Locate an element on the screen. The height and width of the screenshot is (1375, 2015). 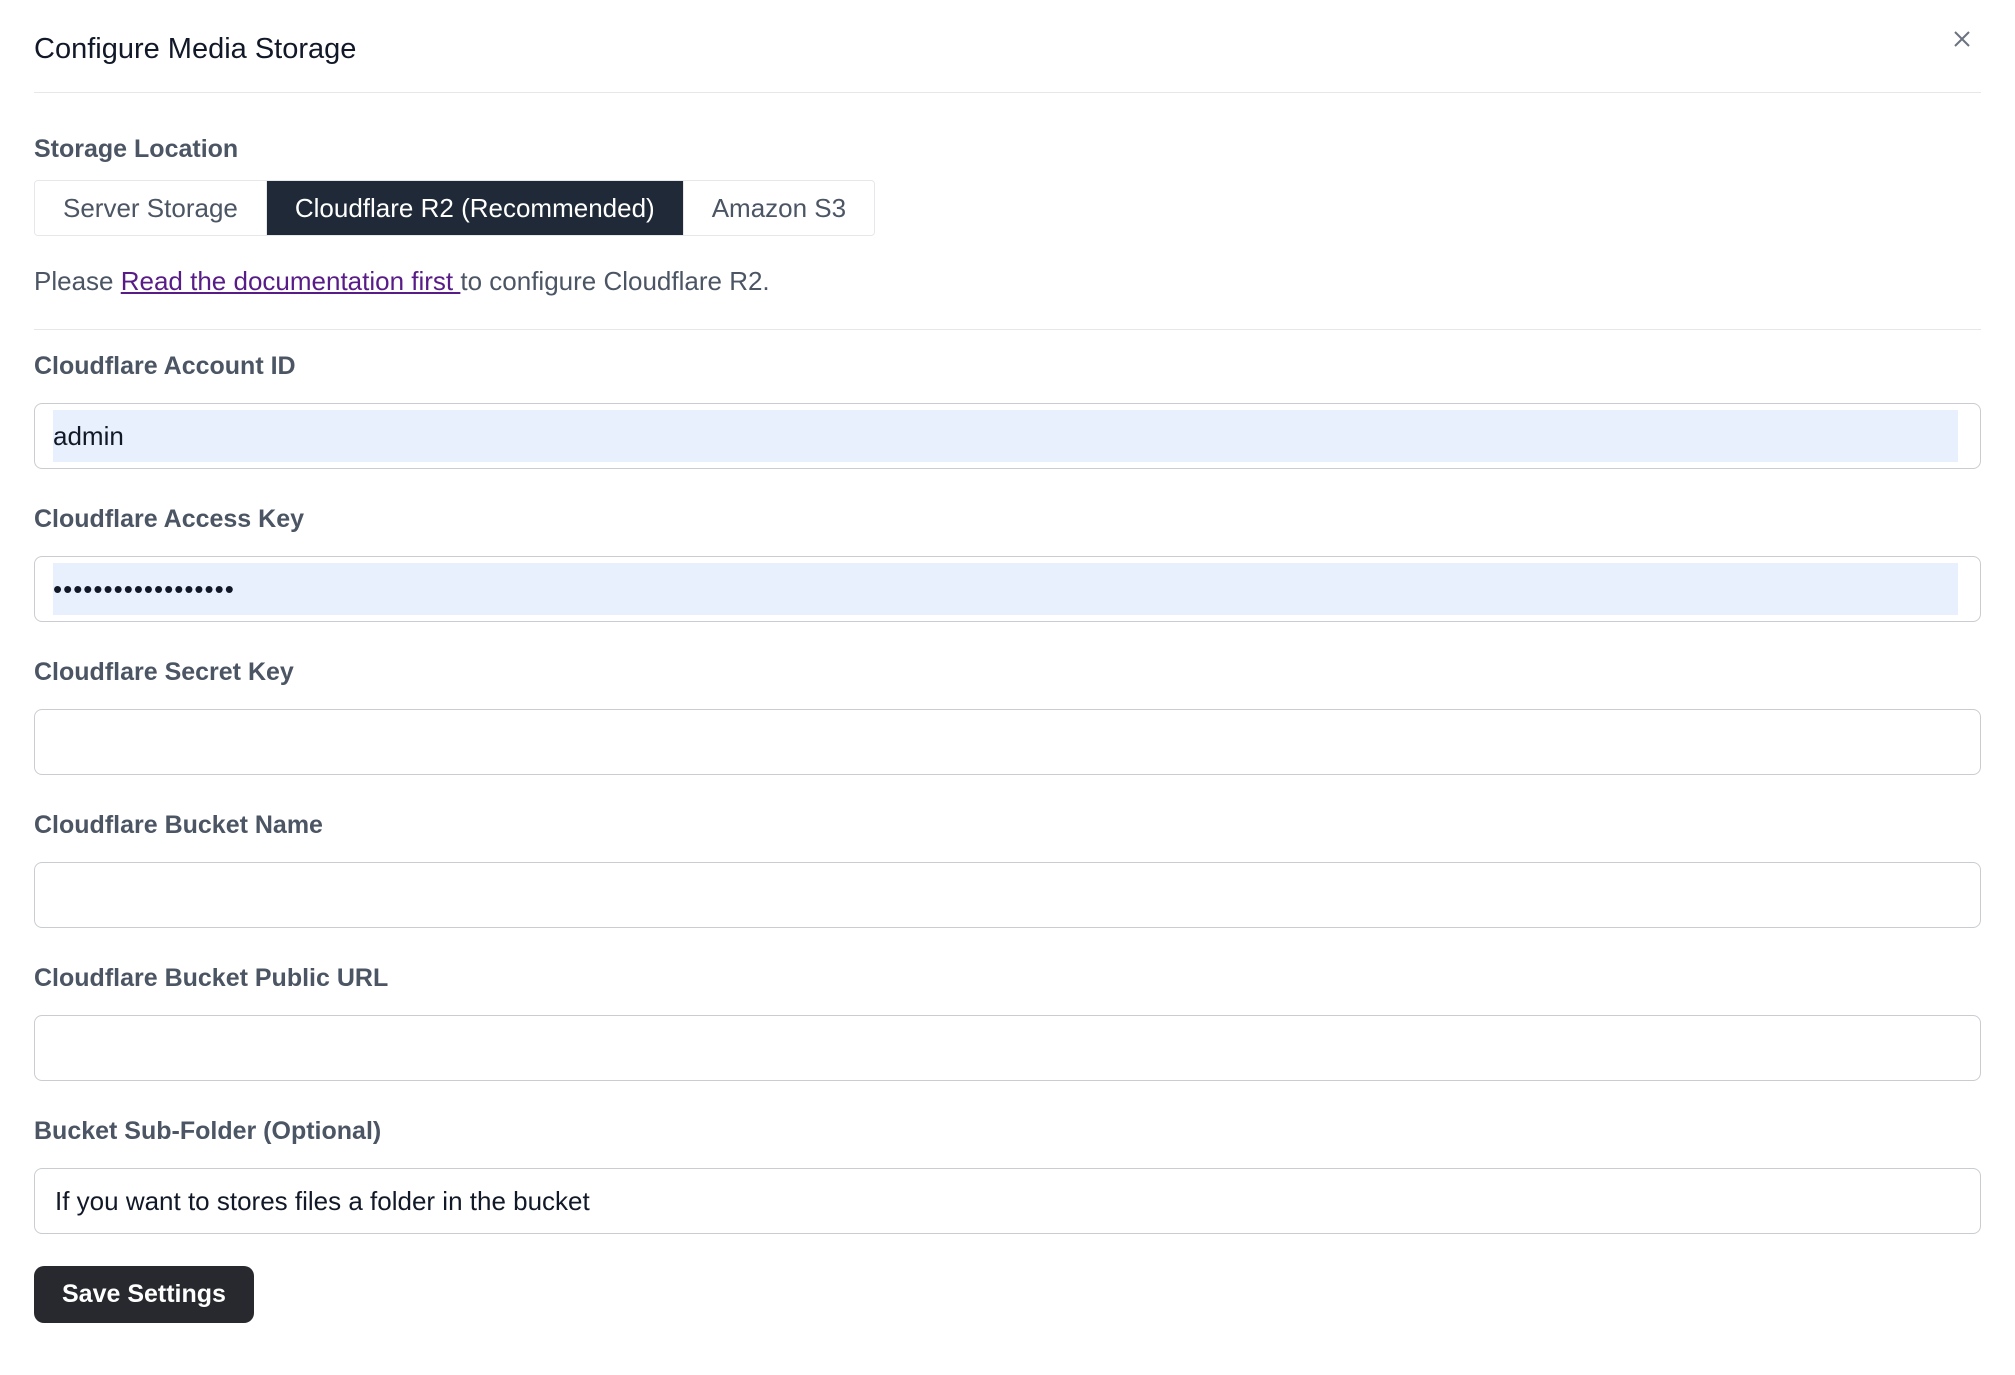
bucket-name-label: Cloudflare Bucket Name is located at coordinates (178, 825).